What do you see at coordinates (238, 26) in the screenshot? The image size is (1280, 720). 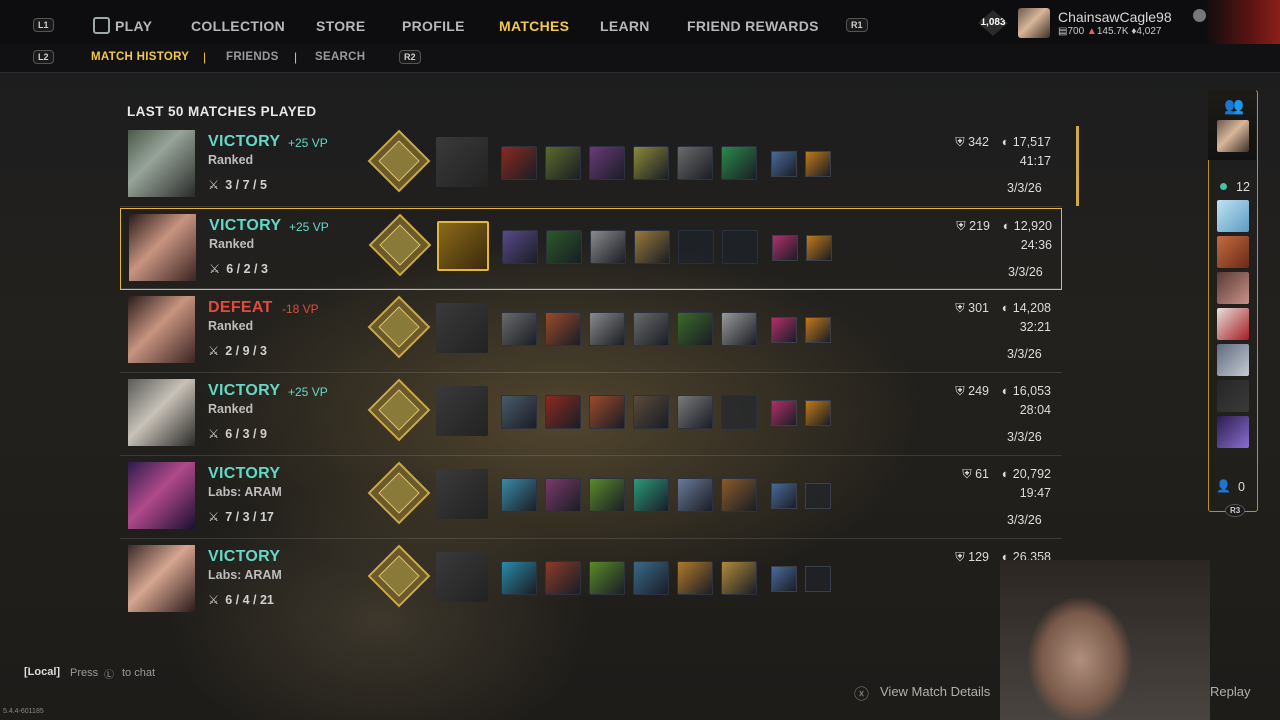 I see `nav-collection: COLLECTION` at bounding box center [238, 26].